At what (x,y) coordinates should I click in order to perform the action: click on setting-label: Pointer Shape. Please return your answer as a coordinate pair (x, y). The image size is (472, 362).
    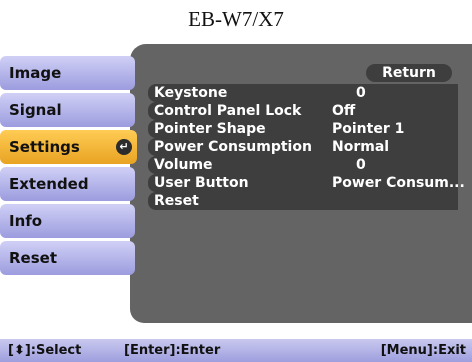
    Looking at the image, I should click on (210, 129).